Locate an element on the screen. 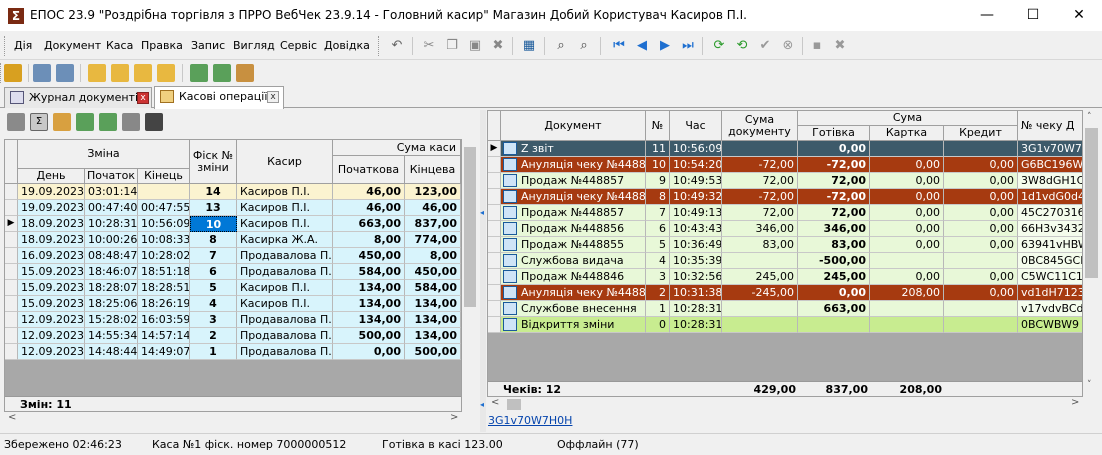 This screenshot has width=1102, height=455. docs-vscroll: ˄ ˅ is located at coordinates (1091, 253).